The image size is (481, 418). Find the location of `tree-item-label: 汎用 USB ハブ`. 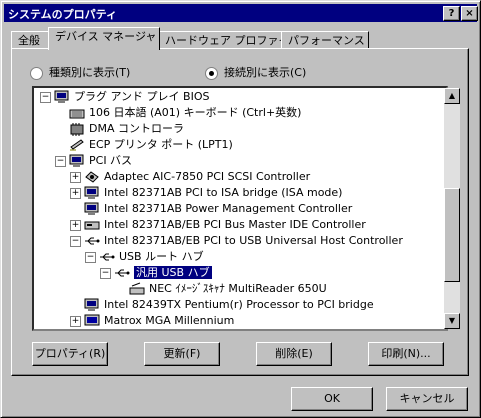

tree-item-label: 汎用 USB ハブ is located at coordinates (173, 272).